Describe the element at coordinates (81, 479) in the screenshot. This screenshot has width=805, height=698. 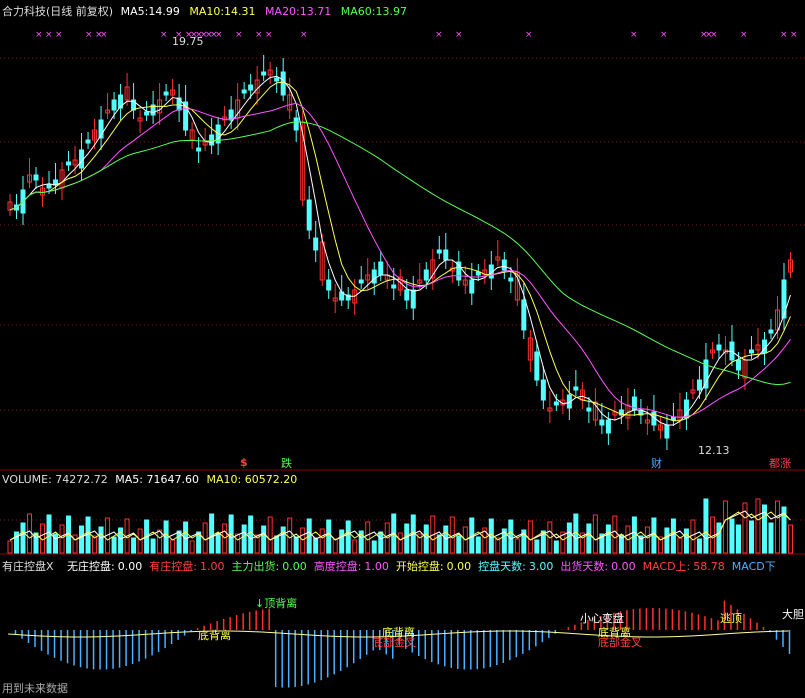
I see `volume-value: 74272.72` at that location.